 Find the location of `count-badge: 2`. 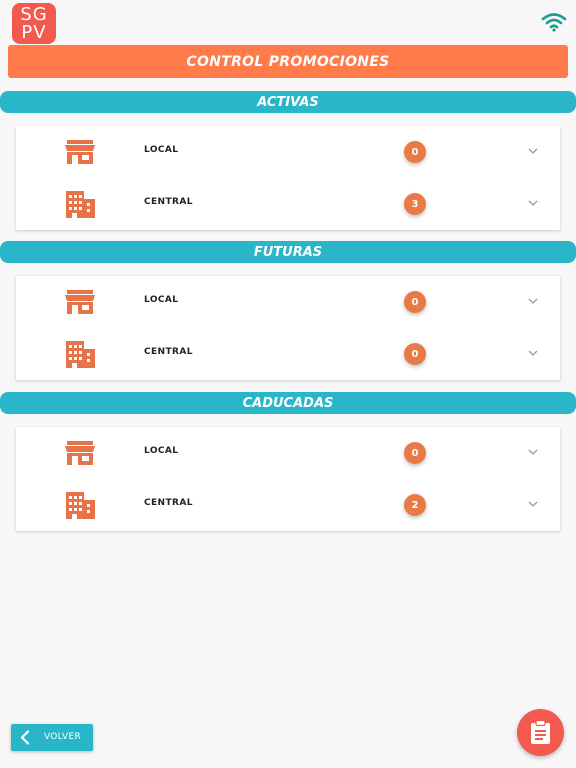

count-badge: 2 is located at coordinates (415, 505).